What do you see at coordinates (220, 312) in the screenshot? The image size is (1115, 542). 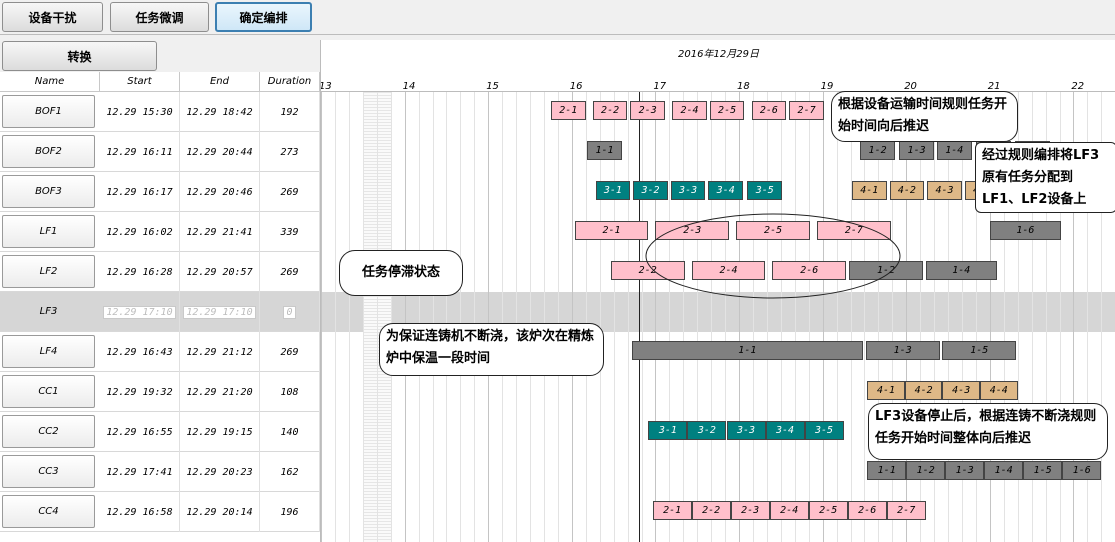 I see `end-cell: 12.29 17:10` at bounding box center [220, 312].